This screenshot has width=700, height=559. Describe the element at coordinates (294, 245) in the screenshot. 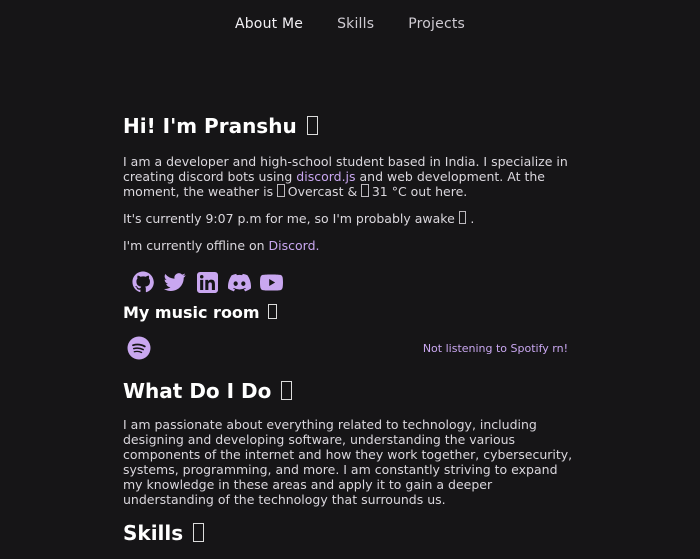

I see `discord-link: Discord.` at that location.